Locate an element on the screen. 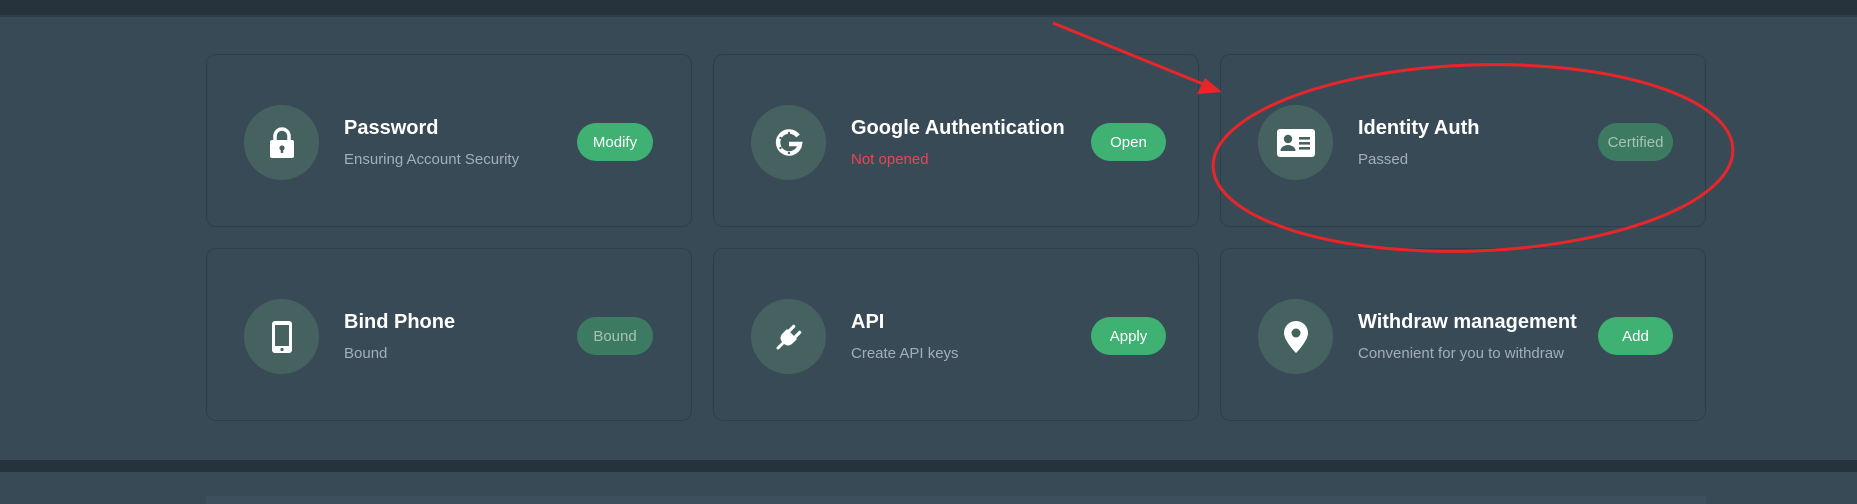 Image resolution: width=1857 pixels, height=504 pixels. card-title: API is located at coordinates (868, 322).